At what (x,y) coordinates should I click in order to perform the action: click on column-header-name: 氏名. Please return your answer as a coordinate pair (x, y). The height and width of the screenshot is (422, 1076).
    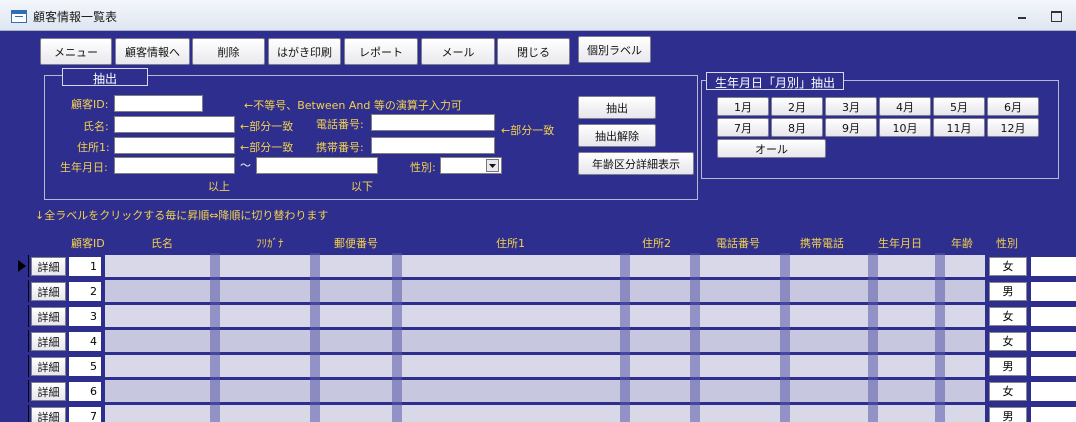
    Looking at the image, I should click on (162, 243).